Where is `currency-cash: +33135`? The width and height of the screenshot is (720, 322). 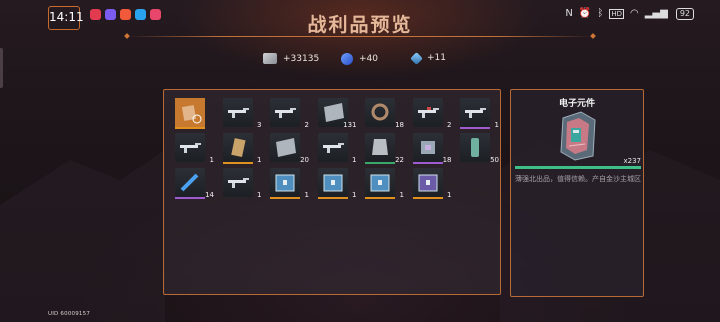
currency-cash: +33135 is located at coordinates (291, 58).